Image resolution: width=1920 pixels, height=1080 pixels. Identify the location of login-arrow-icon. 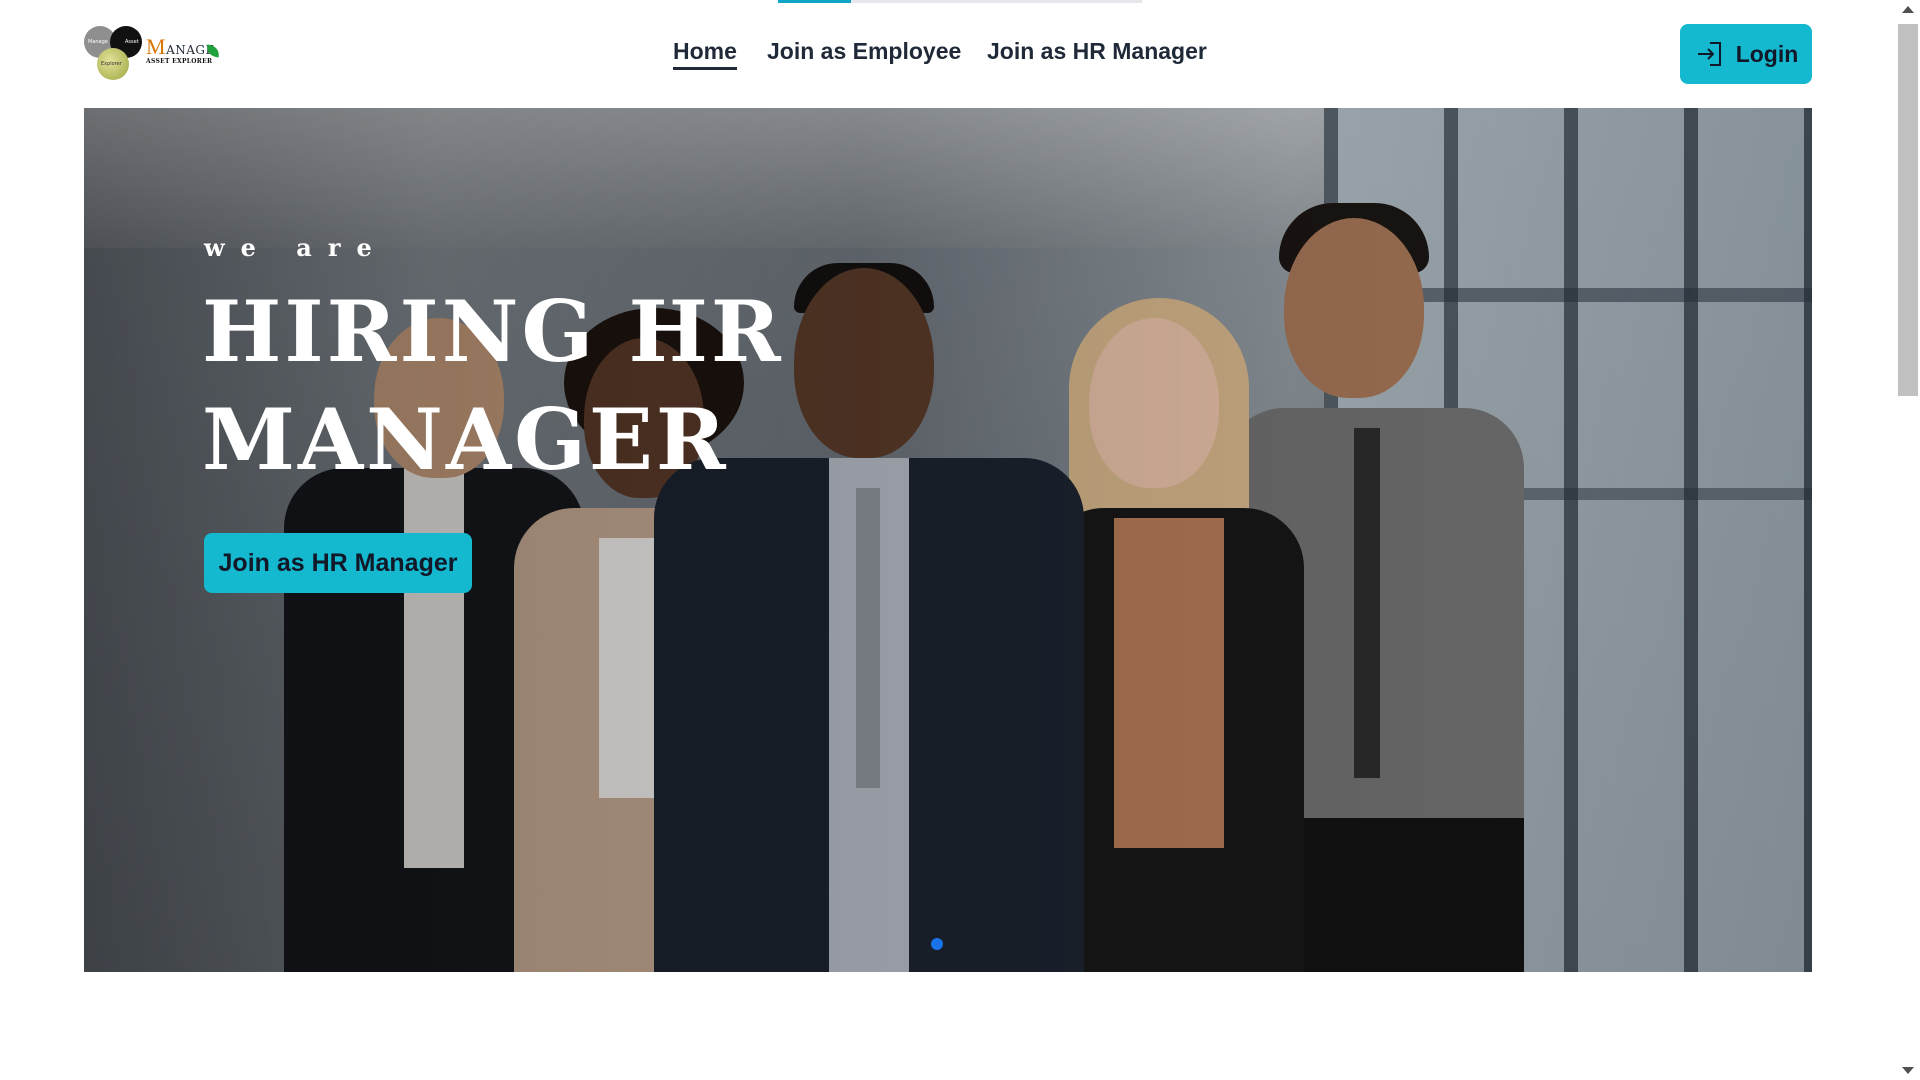
(1709, 54).